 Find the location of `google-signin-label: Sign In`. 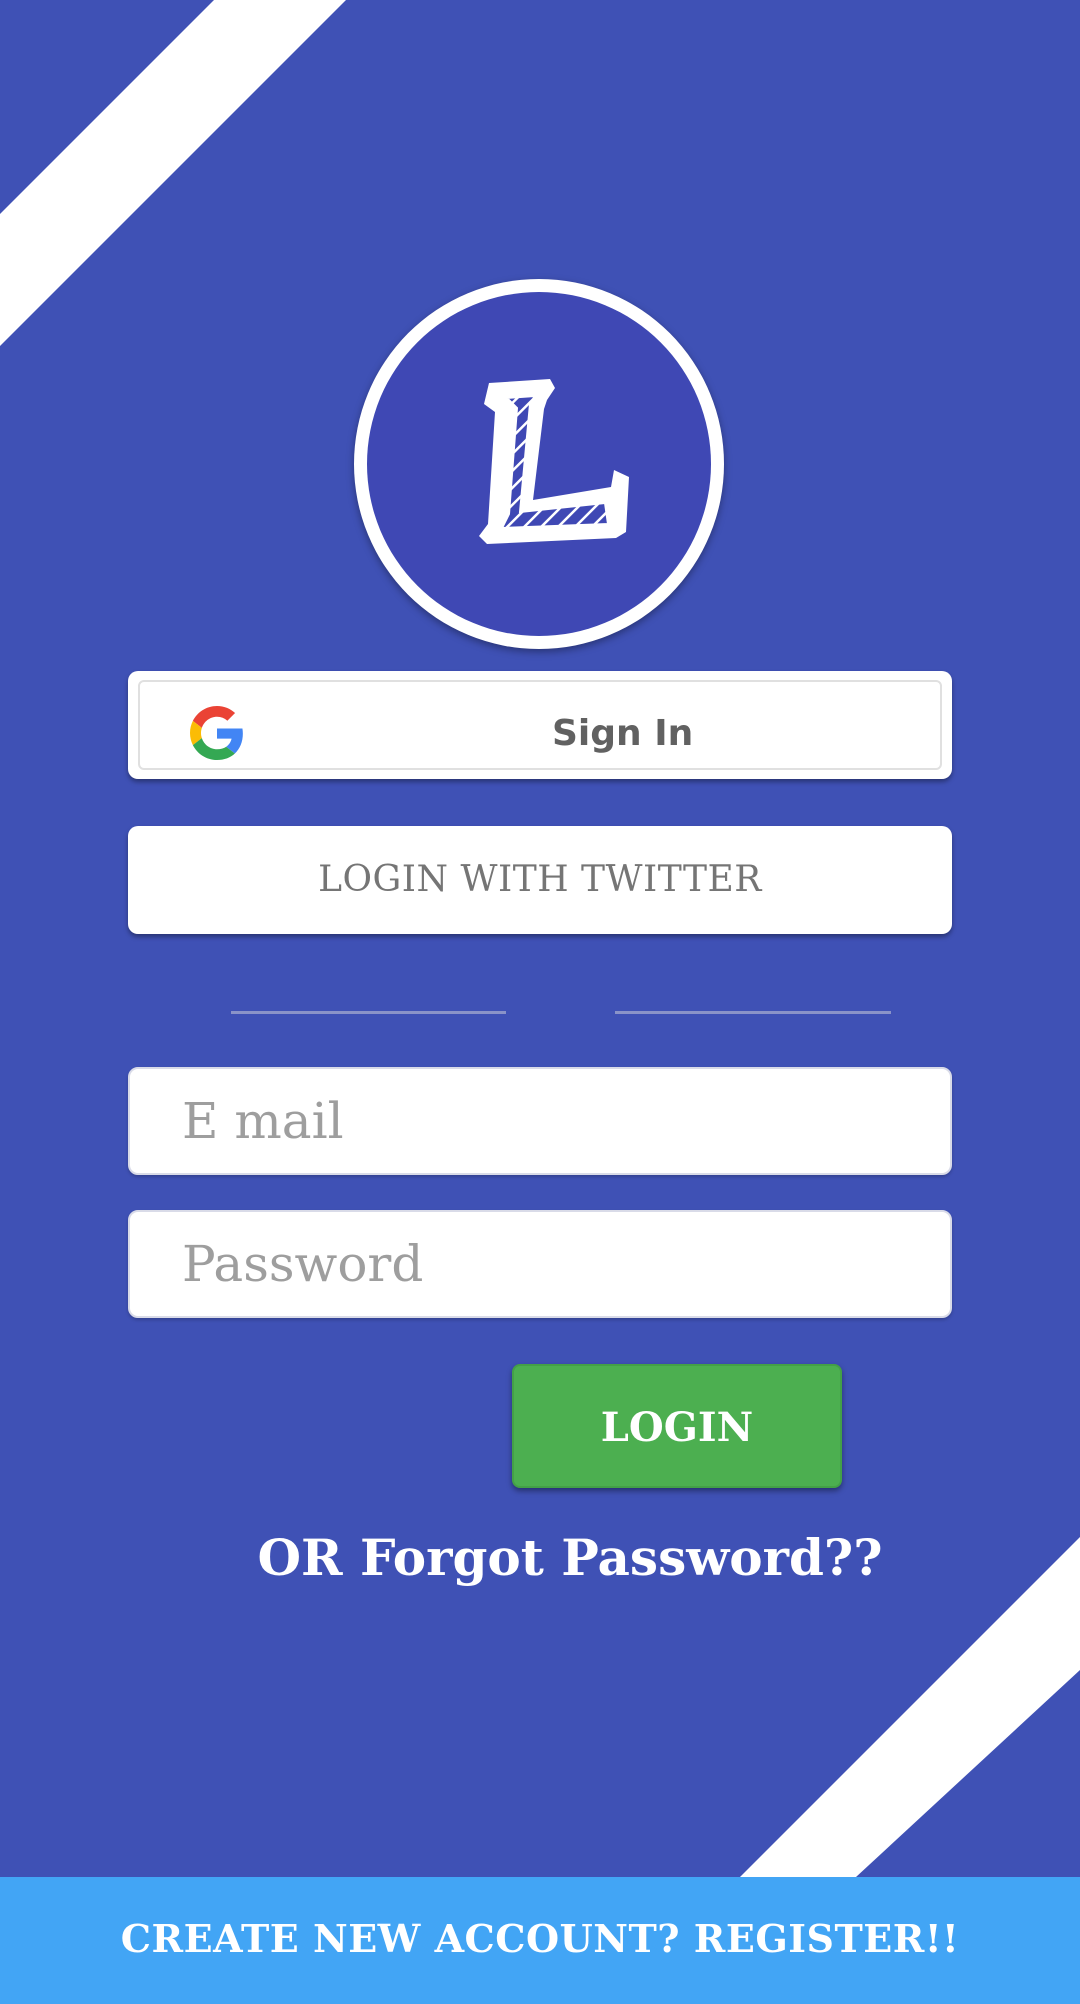

google-signin-label: Sign In is located at coordinates (623, 733).